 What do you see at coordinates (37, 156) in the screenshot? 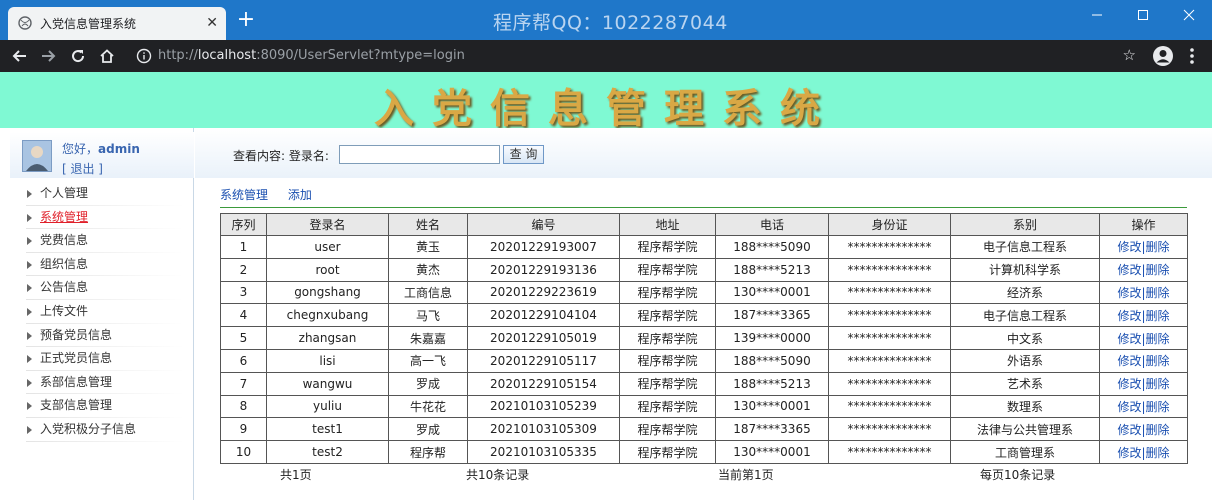
I see `avatar` at bounding box center [37, 156].